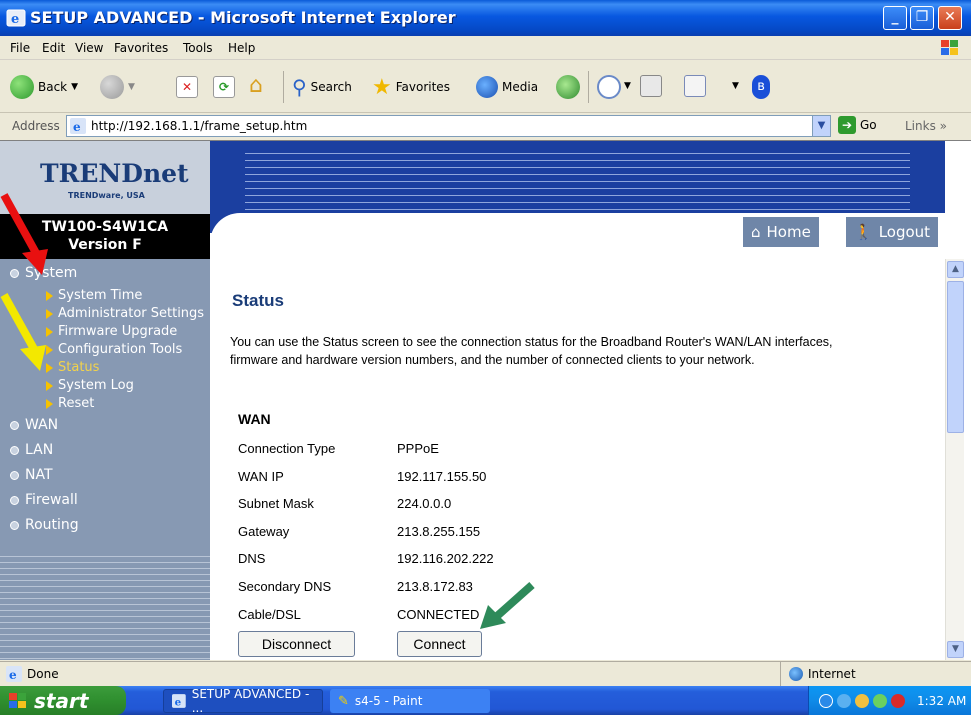  Describe the element at coordinates (863, 232) in the screenshot. I see `person-icon: 🚶` at that location.